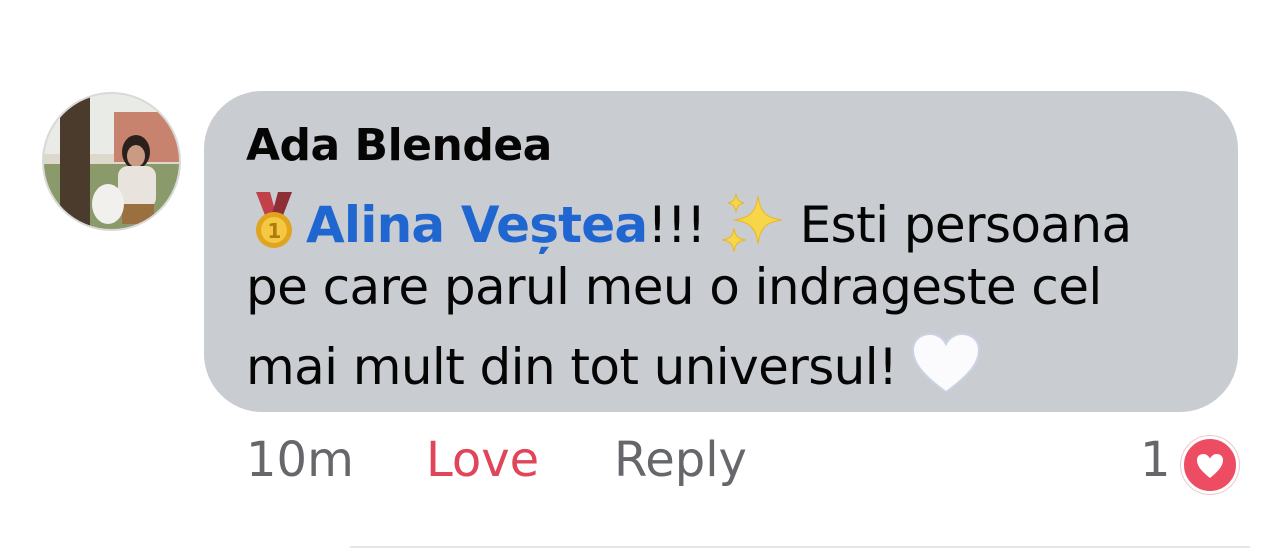  What do you see at coordinates (800, 549) in the screenshot?
I see `next-comment-divider` at bounding box center [800, 549].